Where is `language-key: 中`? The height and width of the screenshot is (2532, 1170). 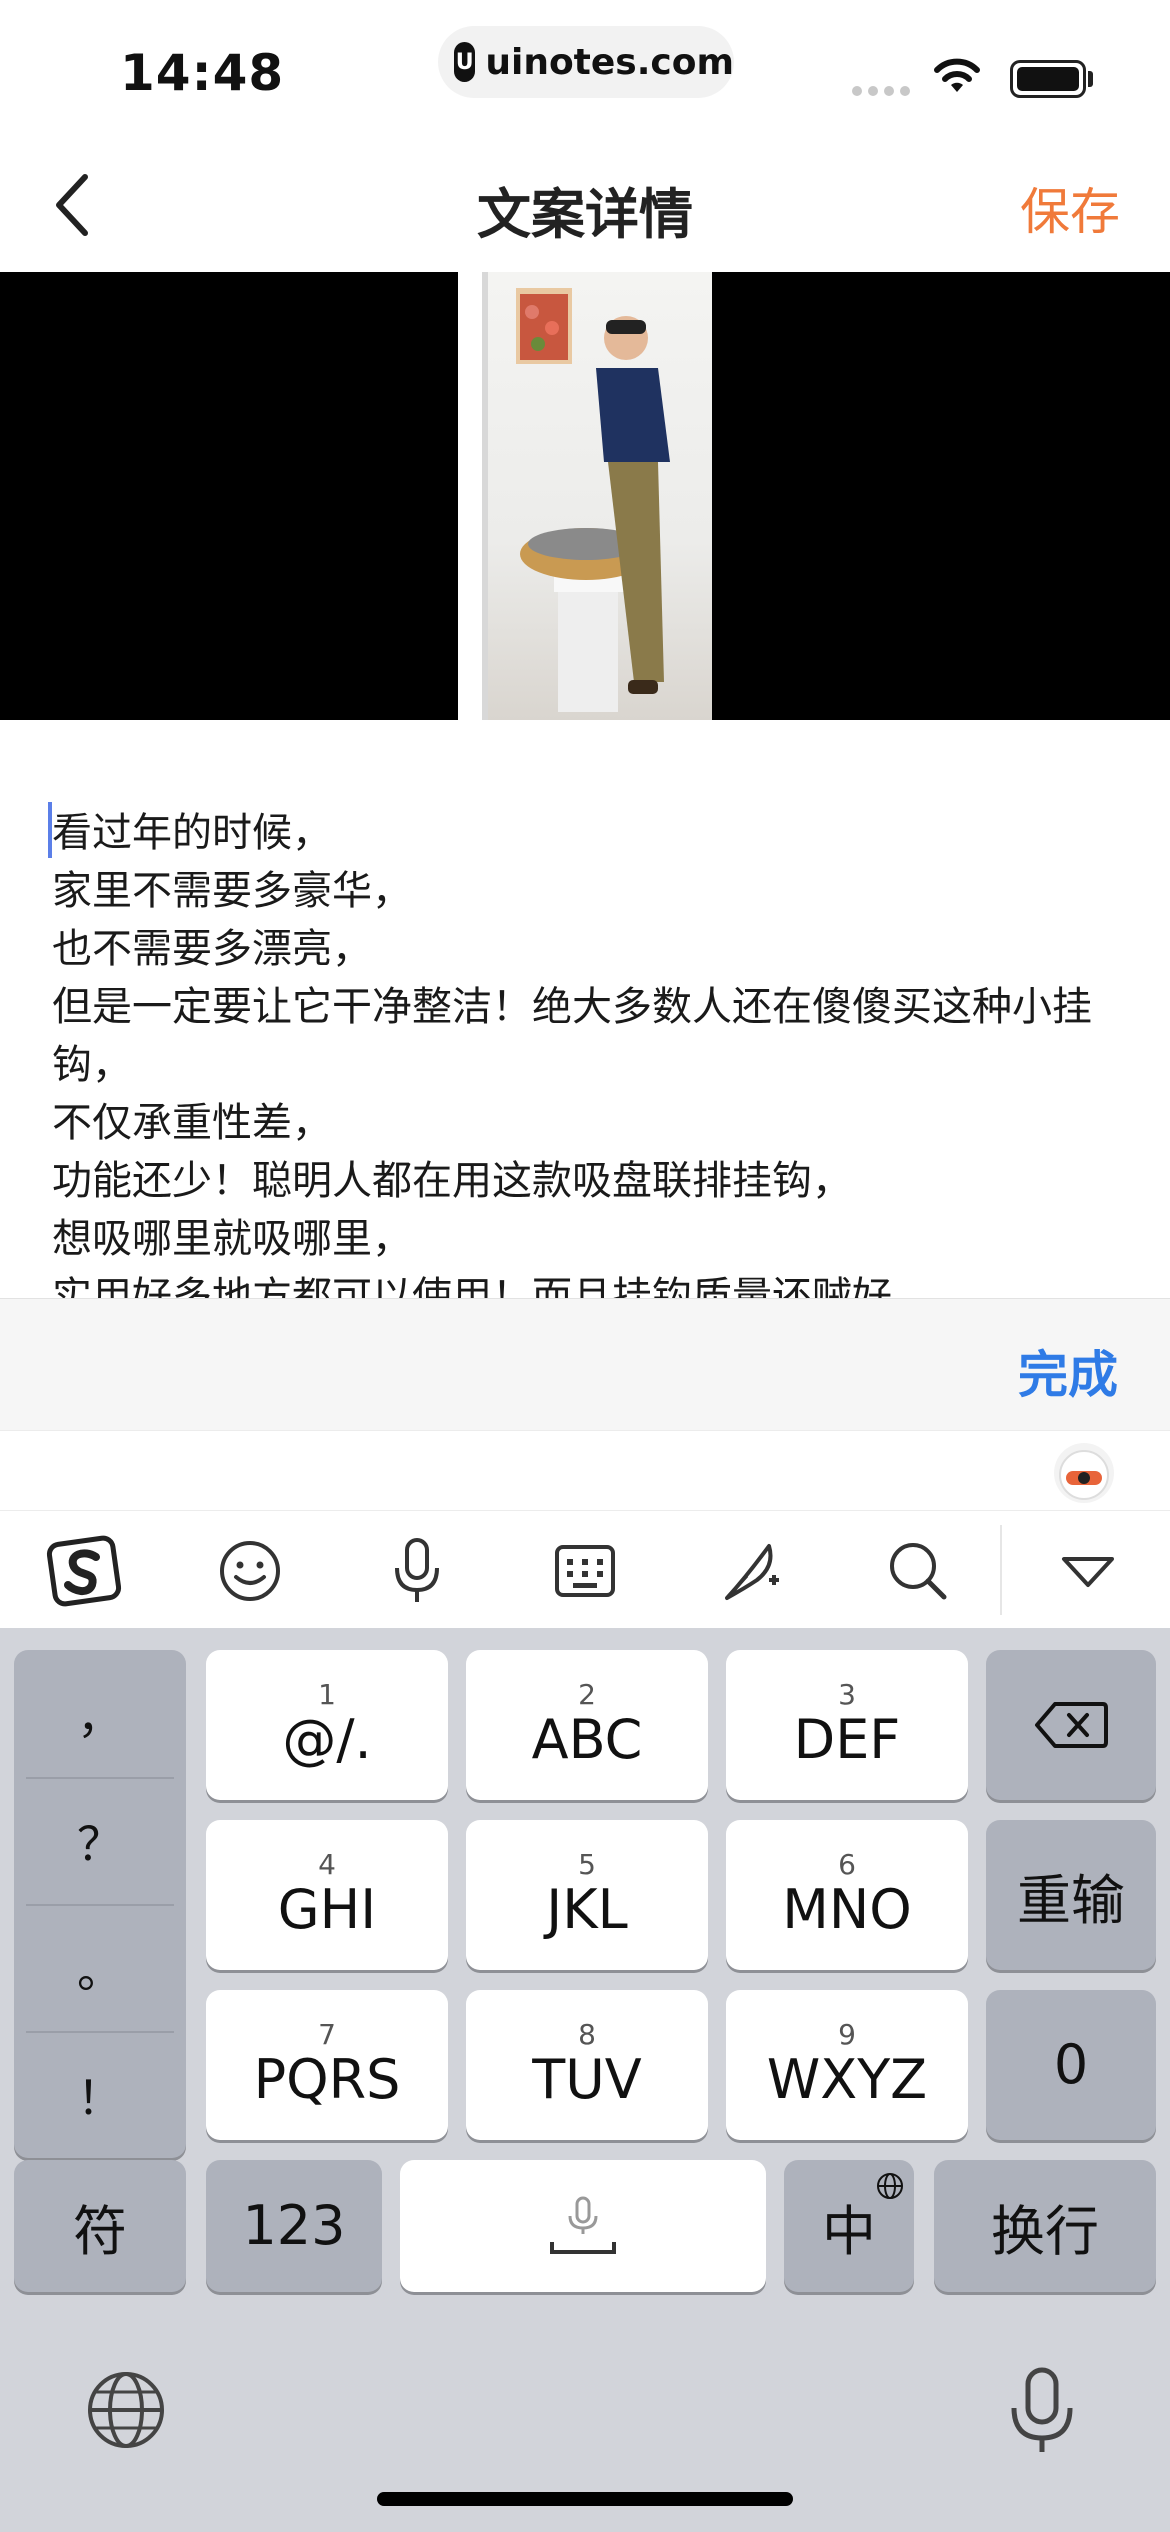 language-key: 中 is located at coordinates (849, 2226).